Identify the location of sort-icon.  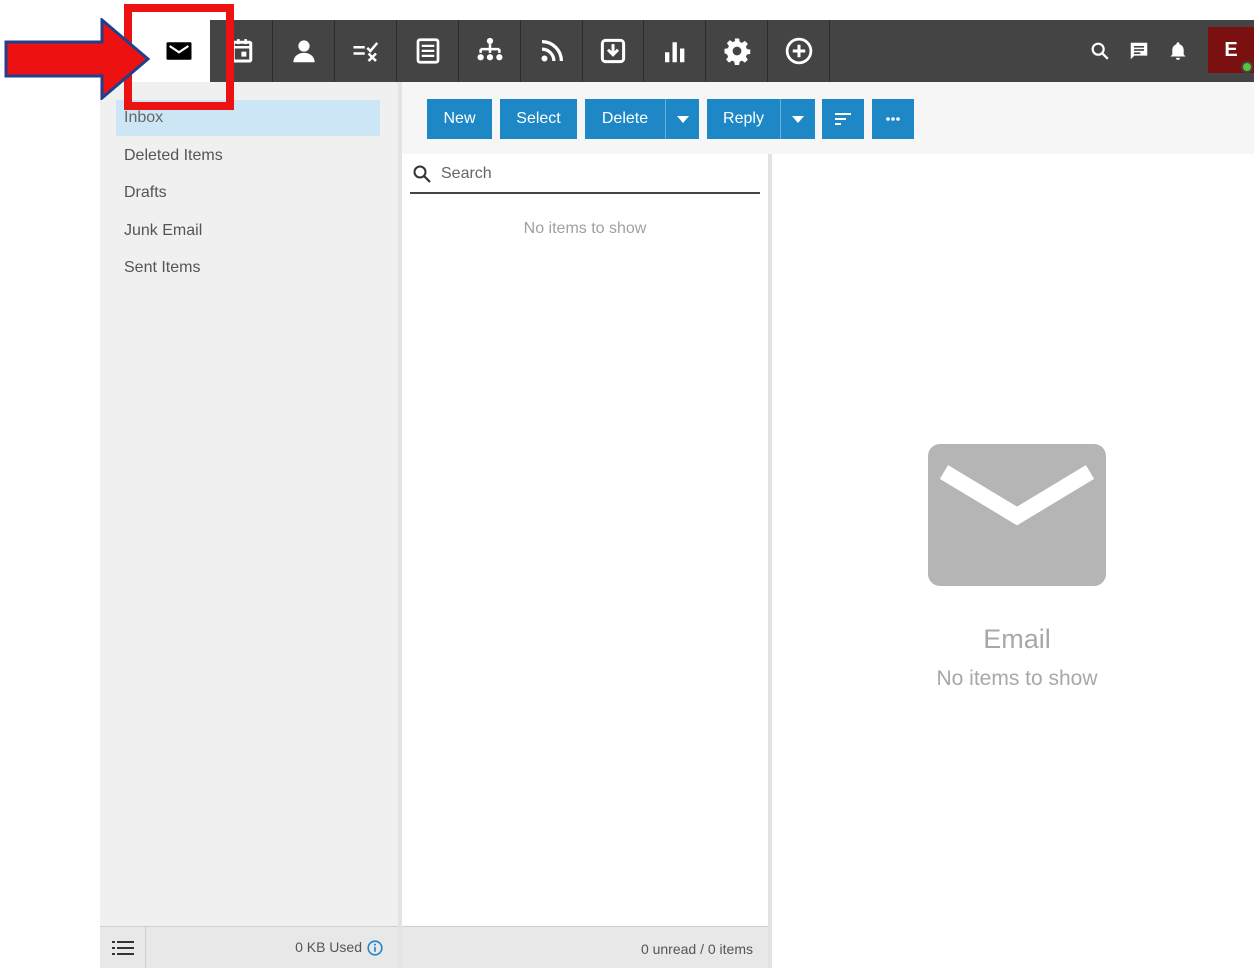
(843, 119).